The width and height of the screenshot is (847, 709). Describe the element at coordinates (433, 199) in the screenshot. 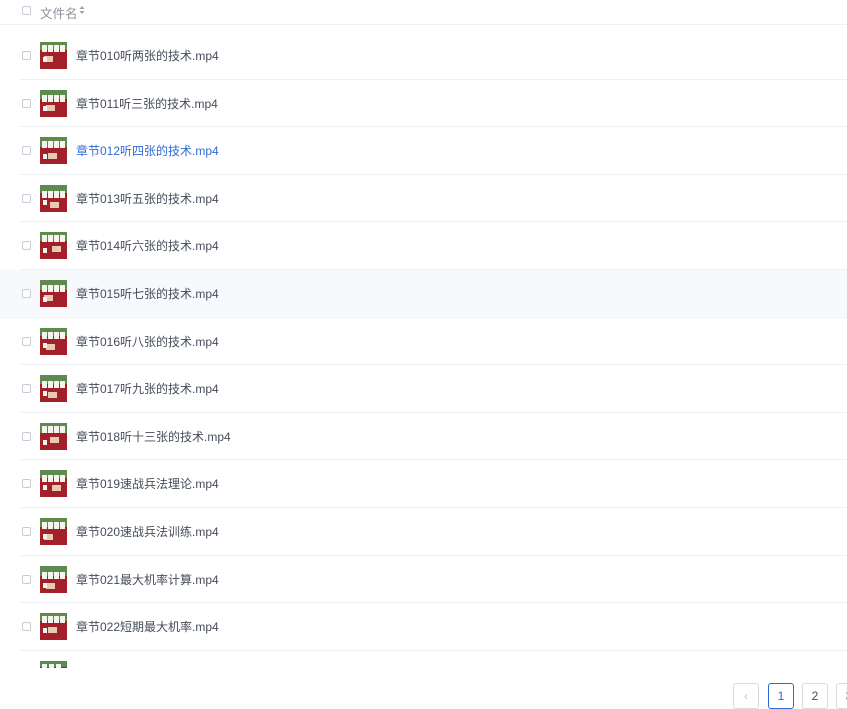

I see `file-row: 章节013听五张的技术.mp4` at that location.